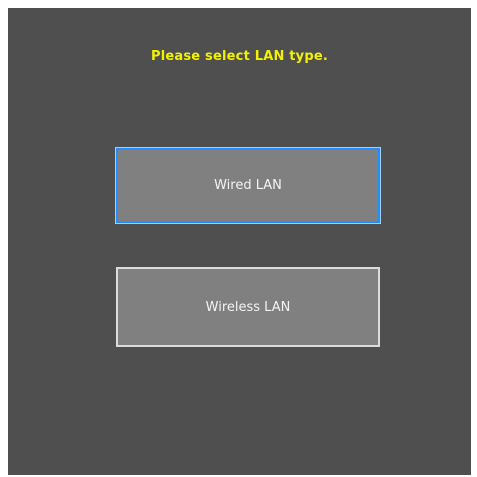 The image size is (477, 477). I want to click on wireless-lan-label: Wireless LAN, so click(248, 307).